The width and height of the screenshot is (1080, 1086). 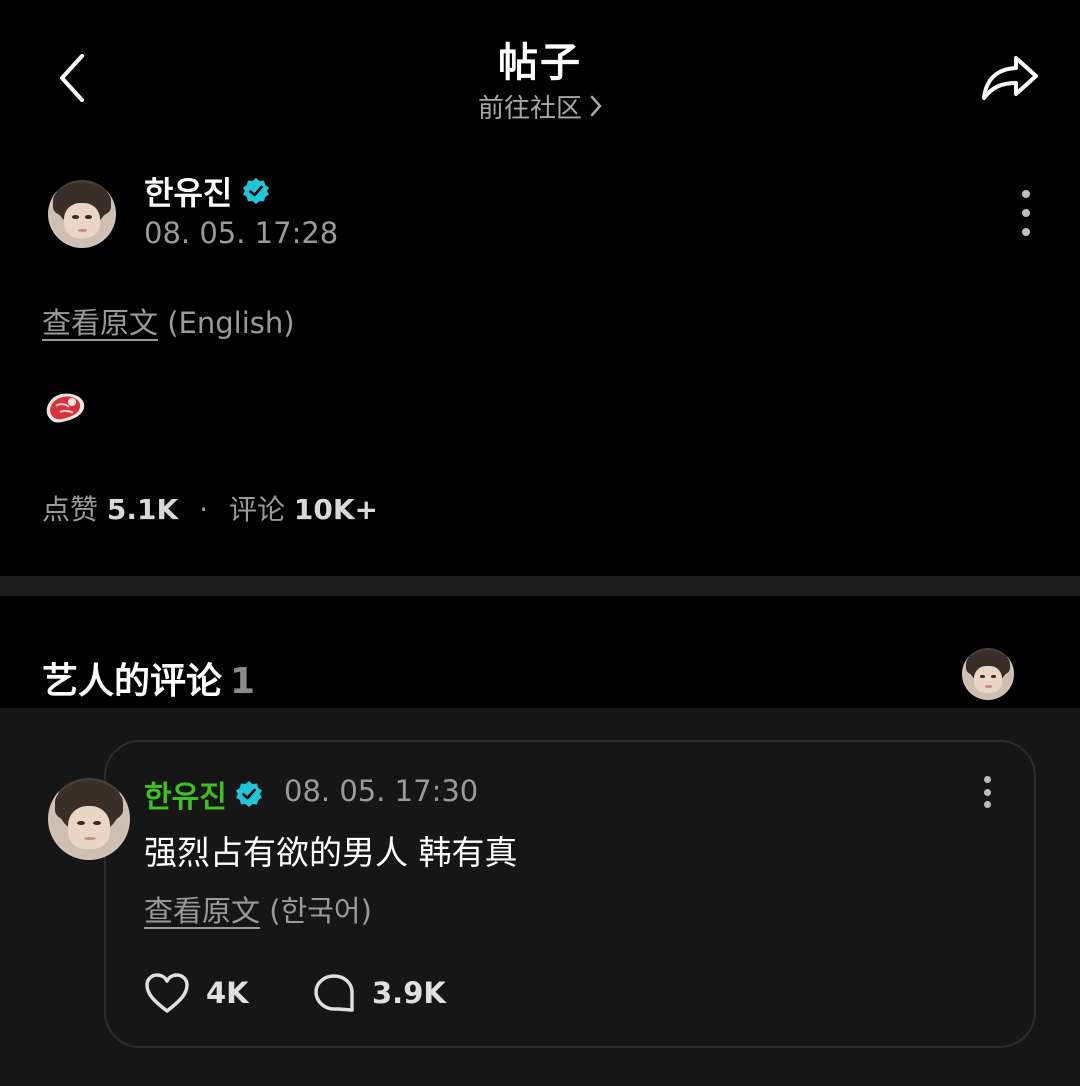 What do you see at coordinates (409, 993) in the screenshot?
I see `reply-count: 3.9K` at bounding box center [409, 993].